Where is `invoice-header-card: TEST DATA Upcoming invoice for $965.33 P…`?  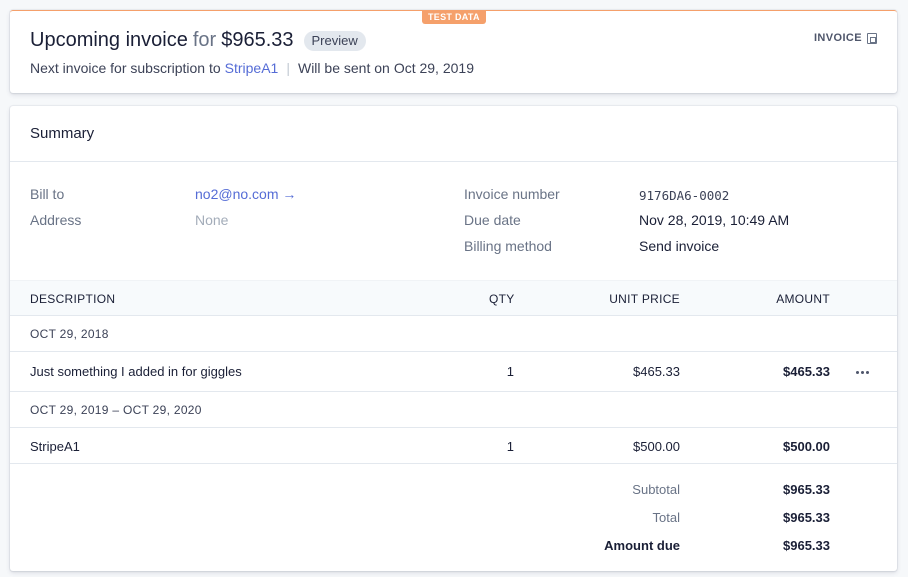 invoice-header-card: TEST DATA Upcoming invoice for $965.33 P… is located at coordinates (453, 51).